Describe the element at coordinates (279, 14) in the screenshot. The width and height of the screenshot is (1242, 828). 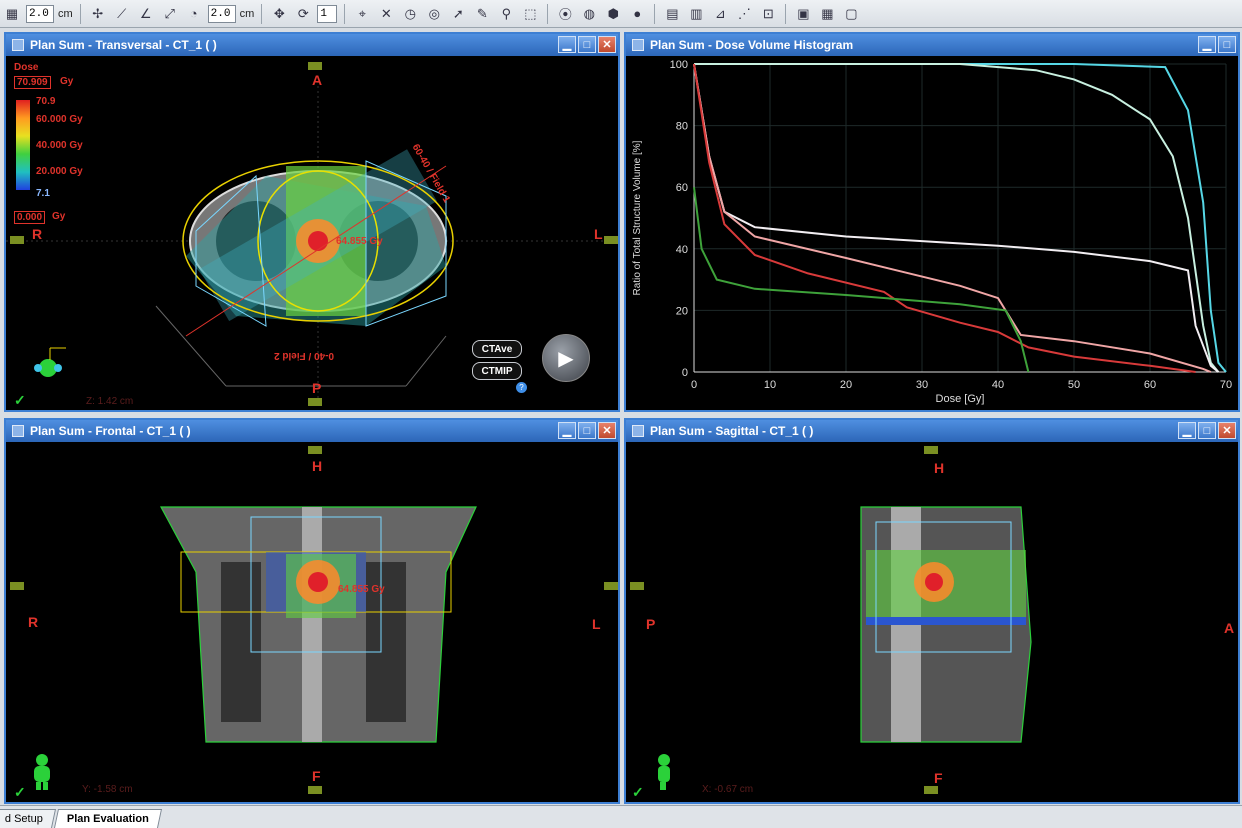
I see `pan-icon: ✥` at that location.